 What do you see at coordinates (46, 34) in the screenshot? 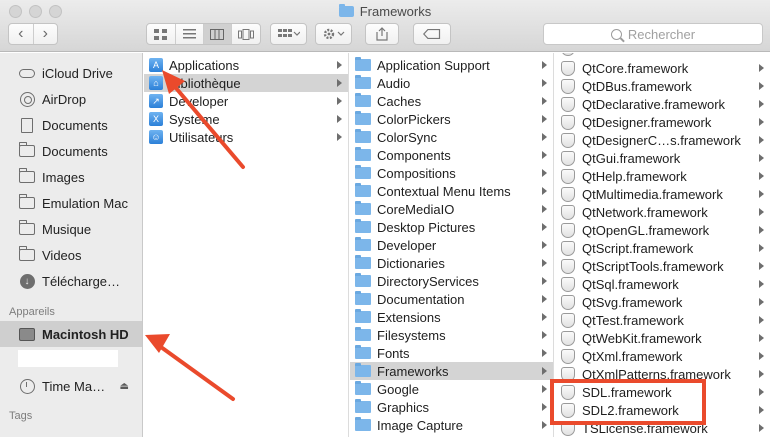
I see `forward-button: ›` at bounding box center [46, 34].